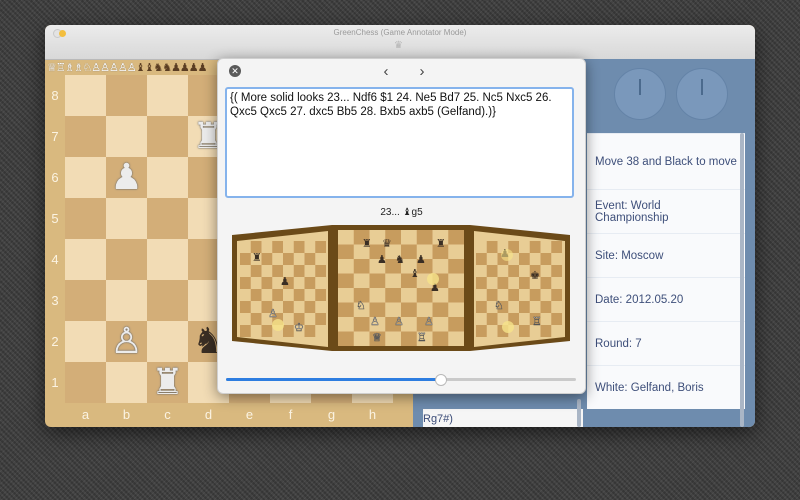 This screenshot has width=800, height=500. Describe the element at coordinates (290, 414) in the screenshot. I see `file-label: f` at that location.